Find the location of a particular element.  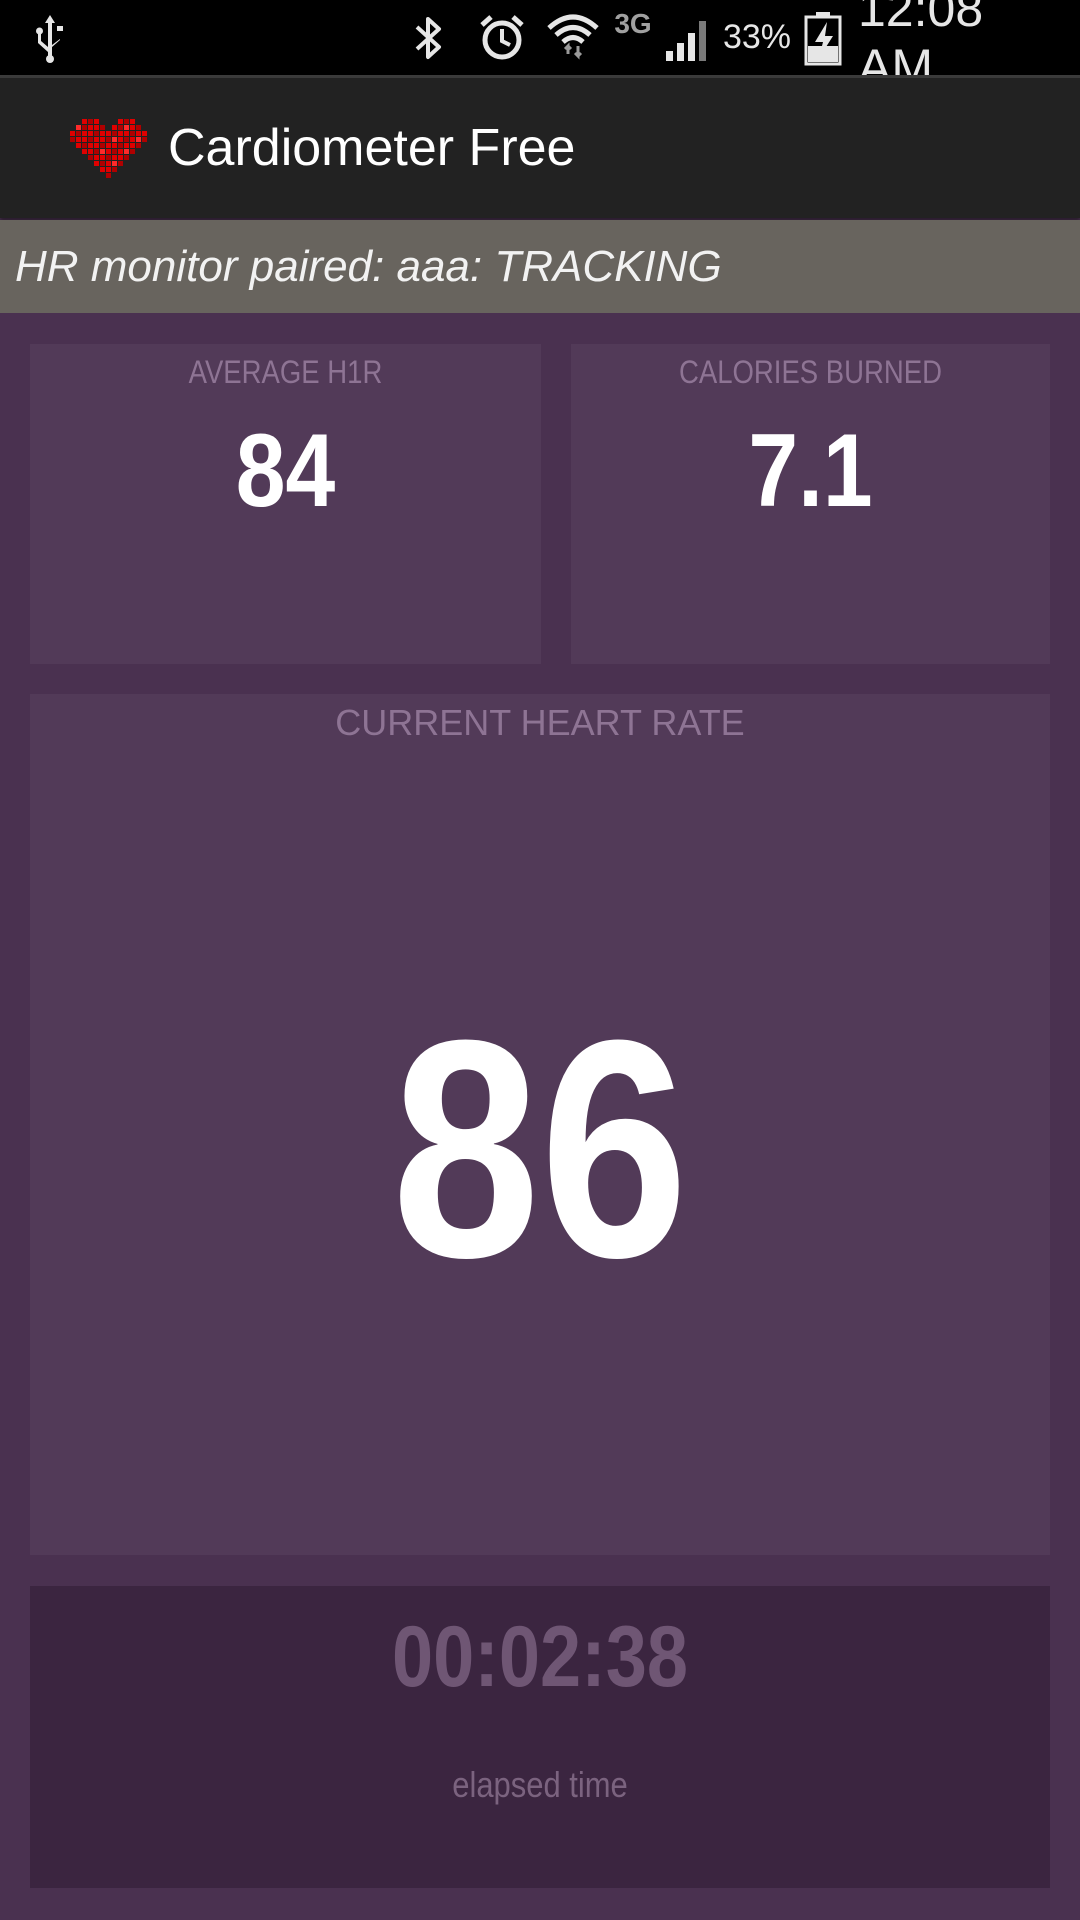

bluetooth-icon is located at coordinates (428, 37).